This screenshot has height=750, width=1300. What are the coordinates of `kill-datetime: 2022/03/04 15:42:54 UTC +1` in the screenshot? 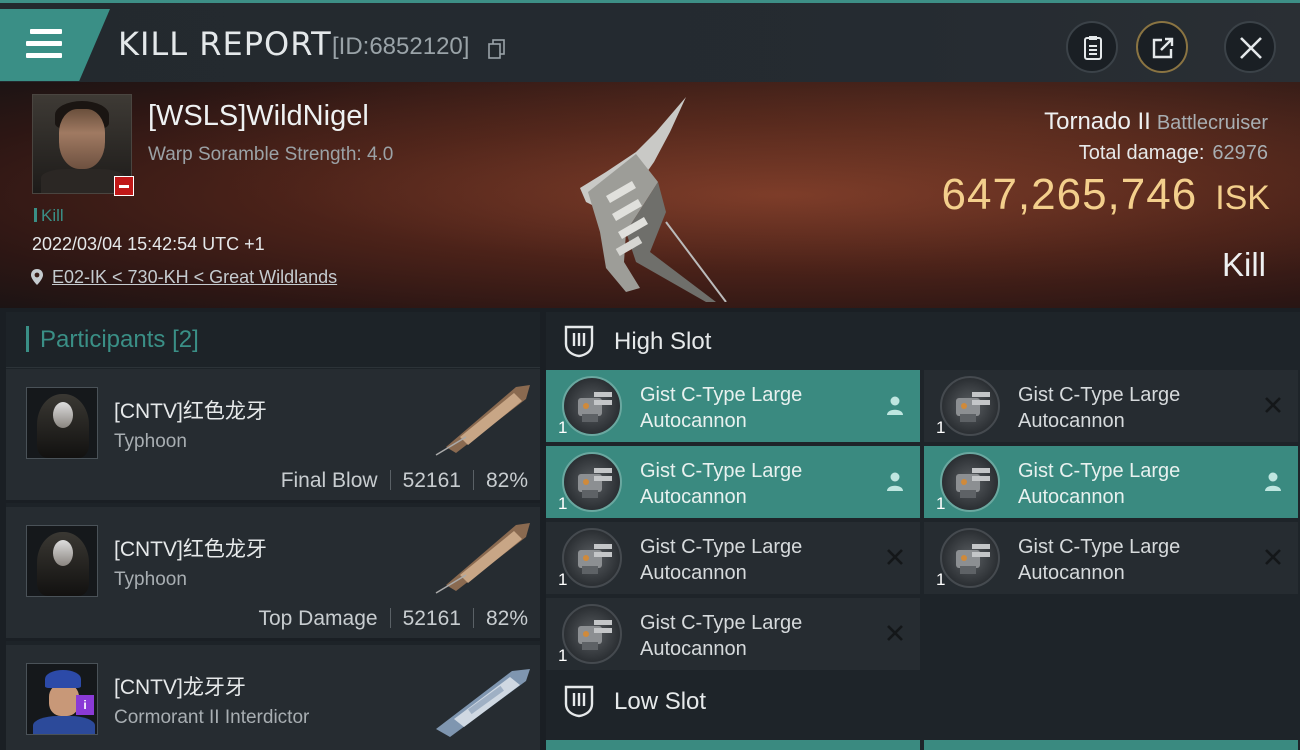 It's located at (148, 244).